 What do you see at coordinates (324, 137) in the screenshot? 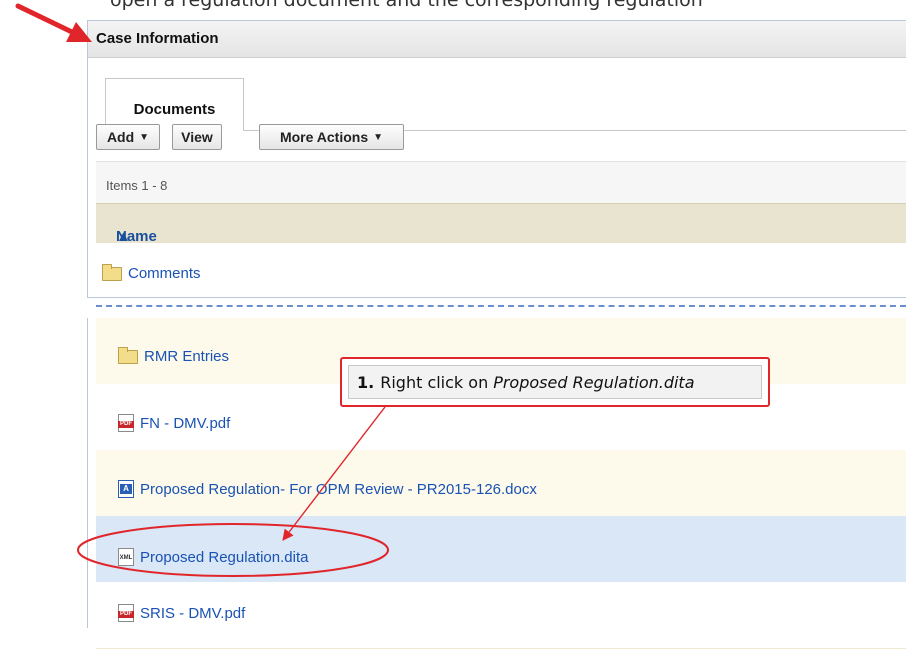
I see `more-actions-label: More Actions` at bounding box center [324, 137].